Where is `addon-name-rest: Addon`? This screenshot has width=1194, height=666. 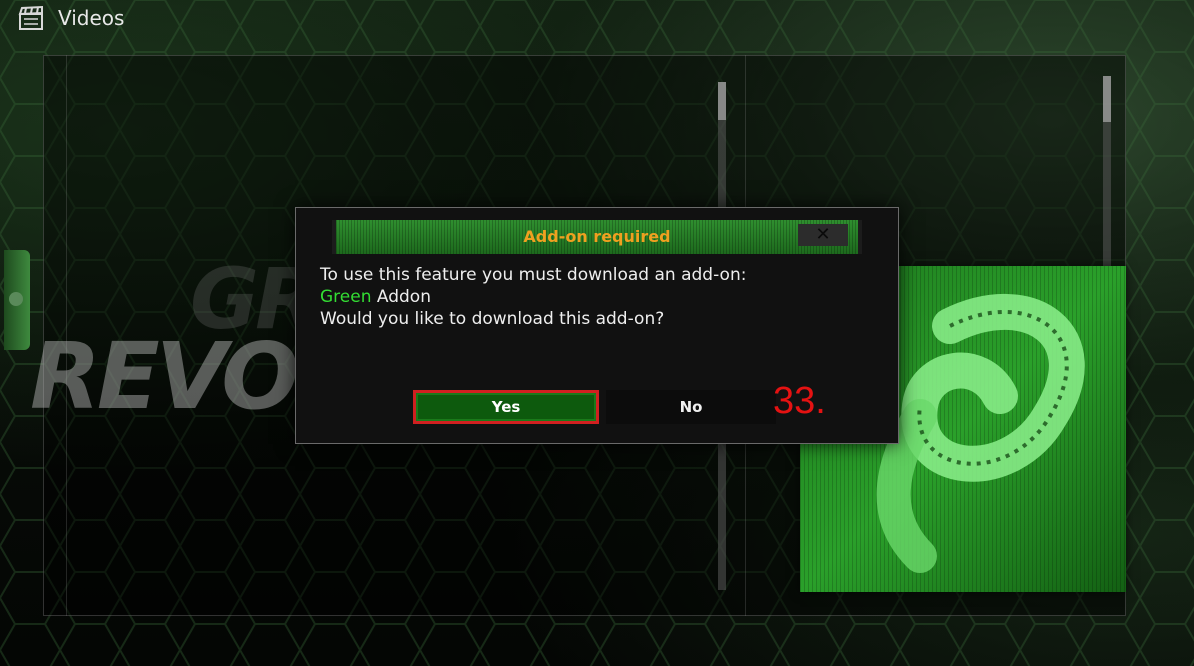 addon-name-rest: Addon is located at coordinates (401, 297).